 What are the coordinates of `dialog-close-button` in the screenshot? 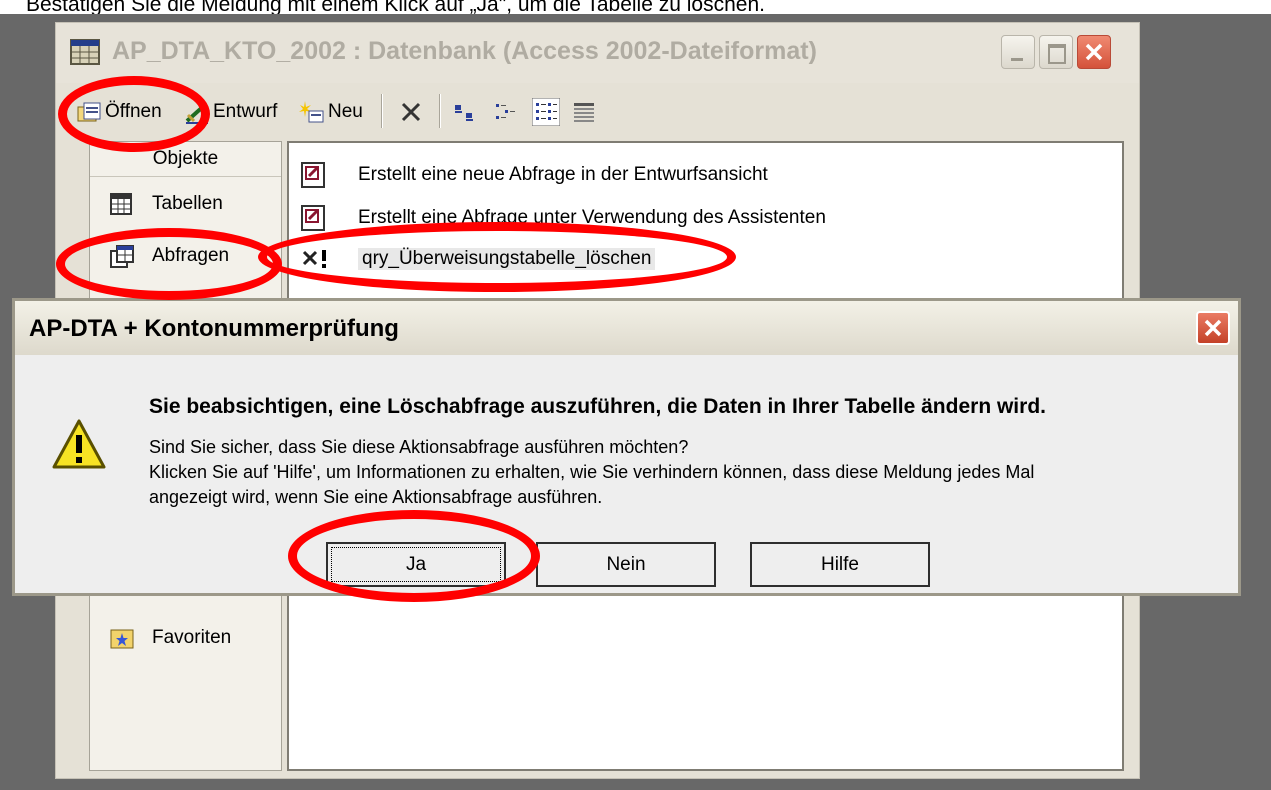 It's located at (1213, 328).